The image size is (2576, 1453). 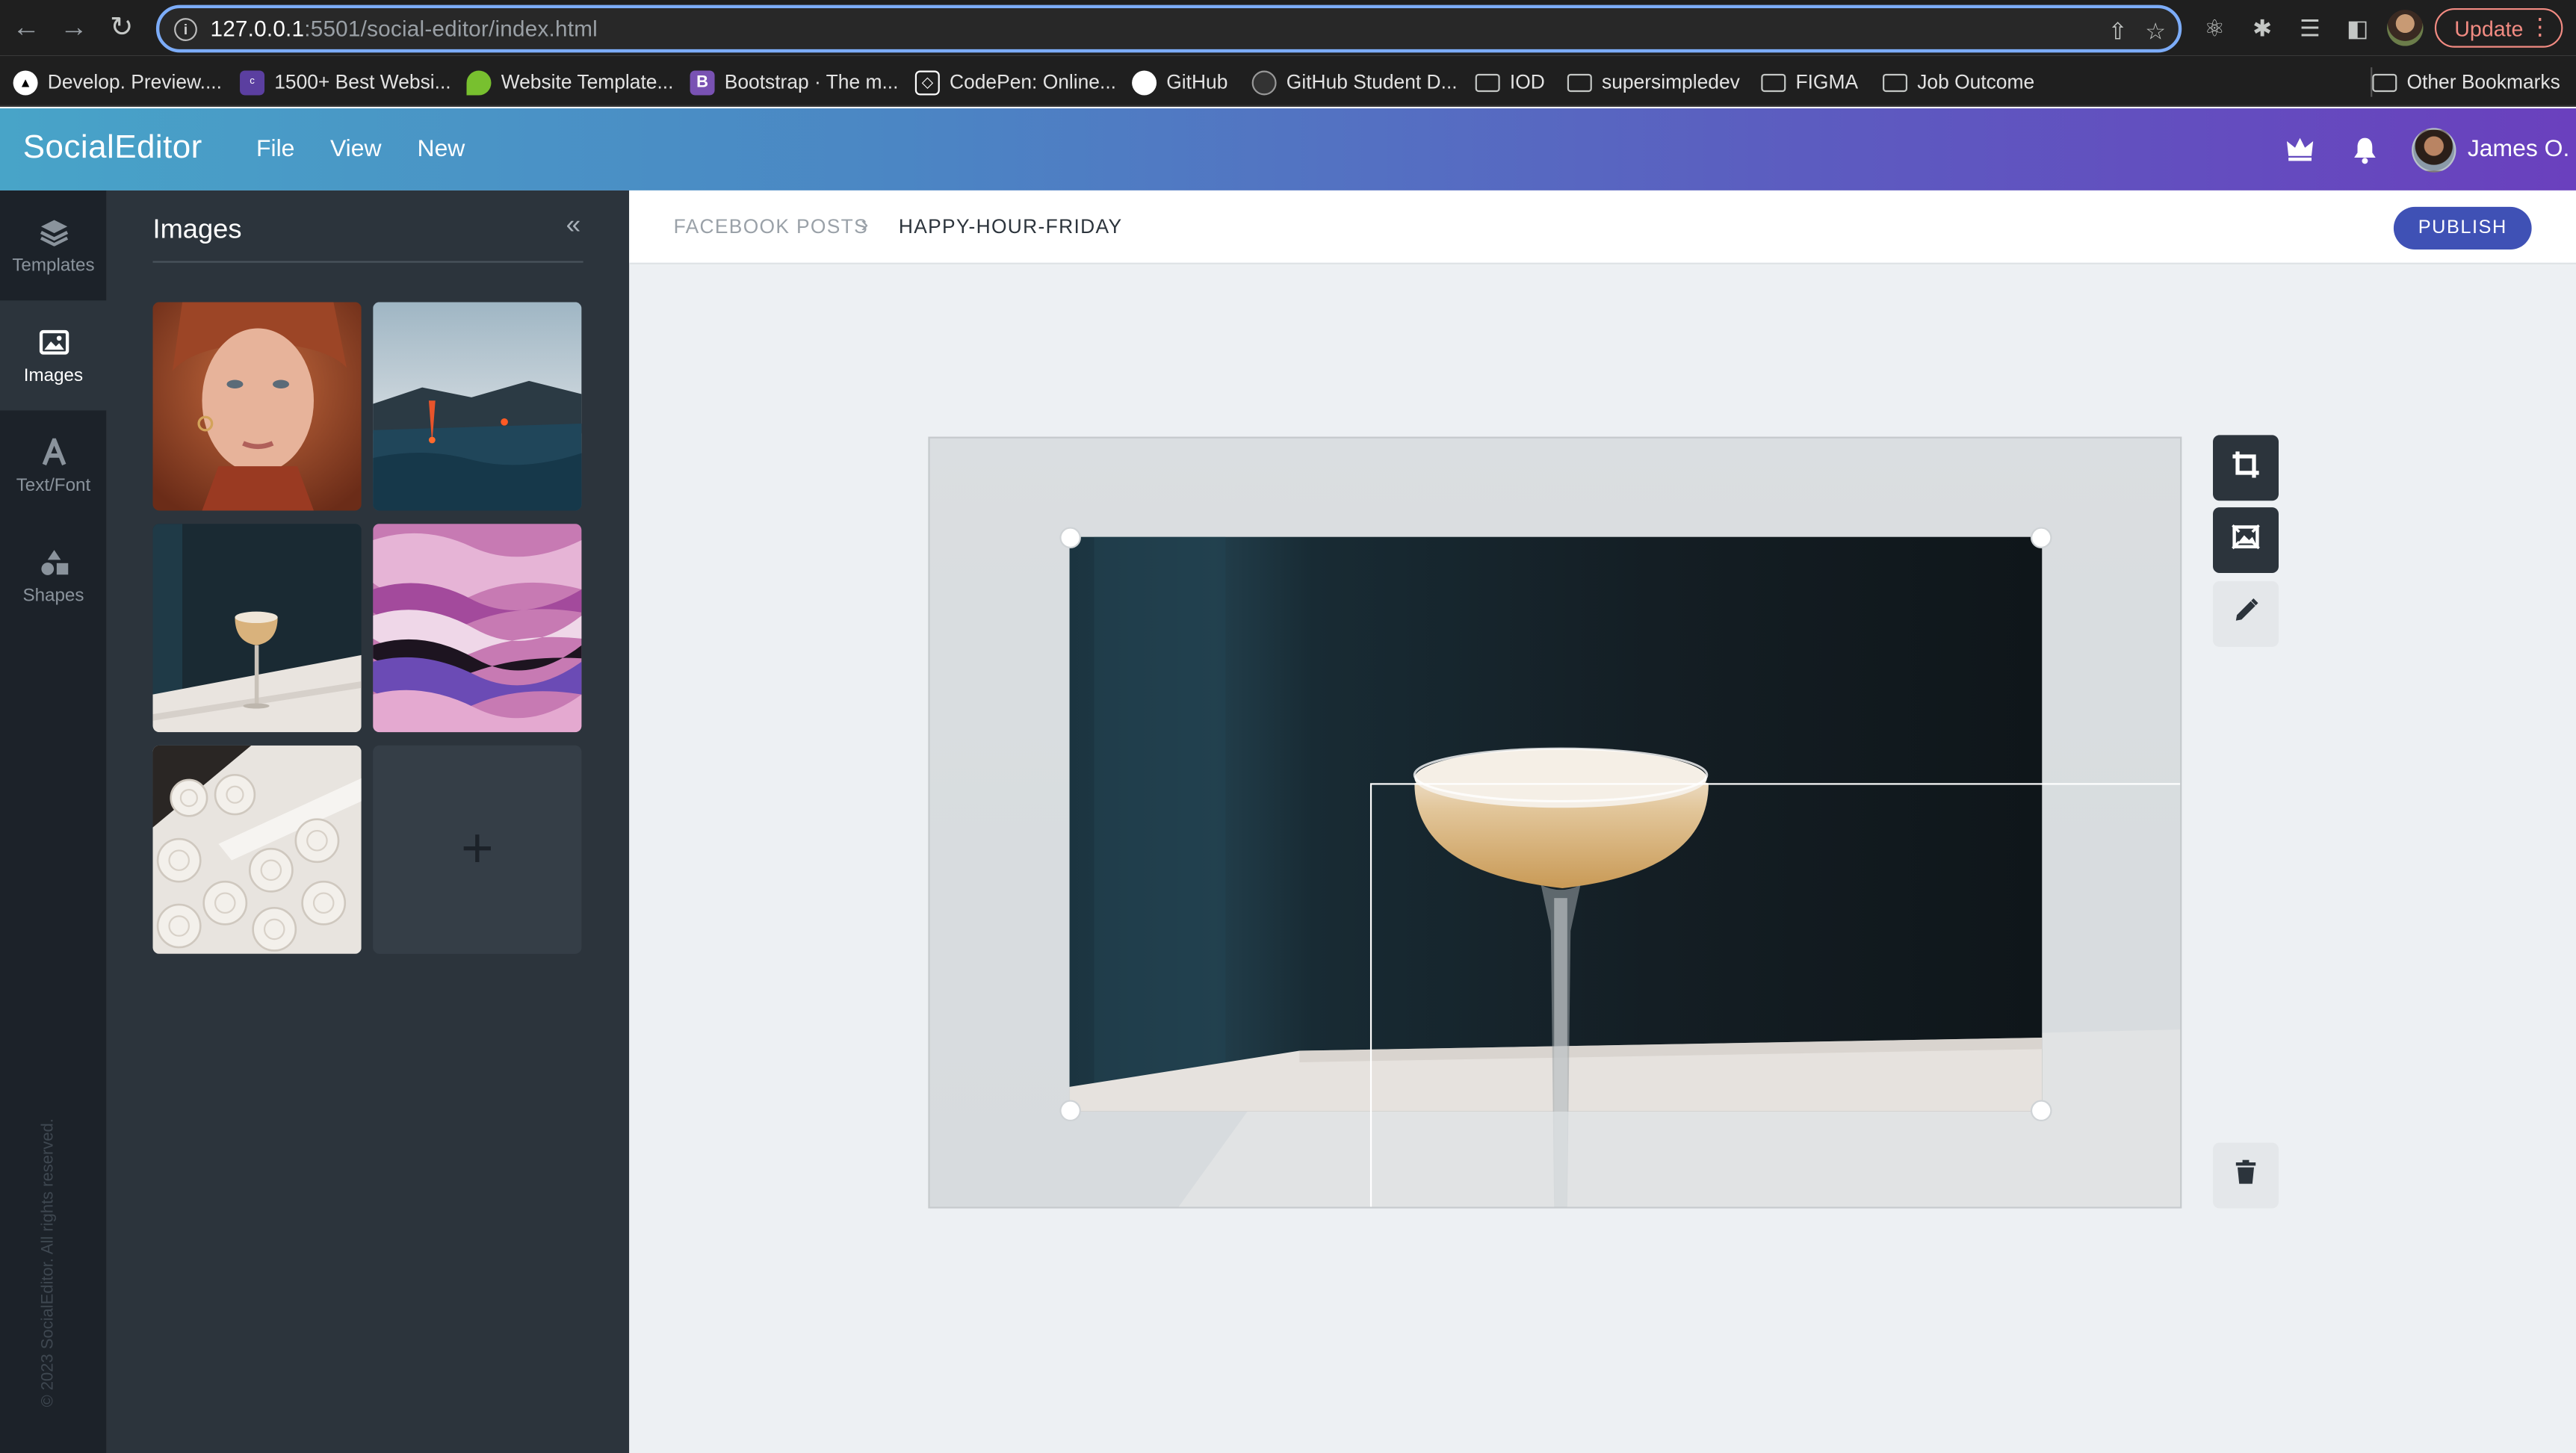 I want to click on menu-file: File, so click(x=275, y=149).